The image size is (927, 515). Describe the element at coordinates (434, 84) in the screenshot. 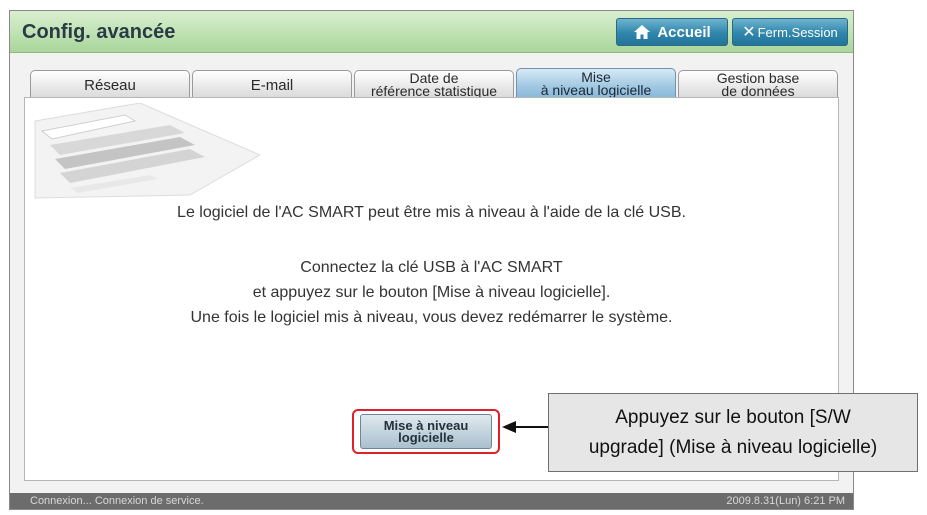

I see `tab-date-reference: Date de référence statistique` at that location.